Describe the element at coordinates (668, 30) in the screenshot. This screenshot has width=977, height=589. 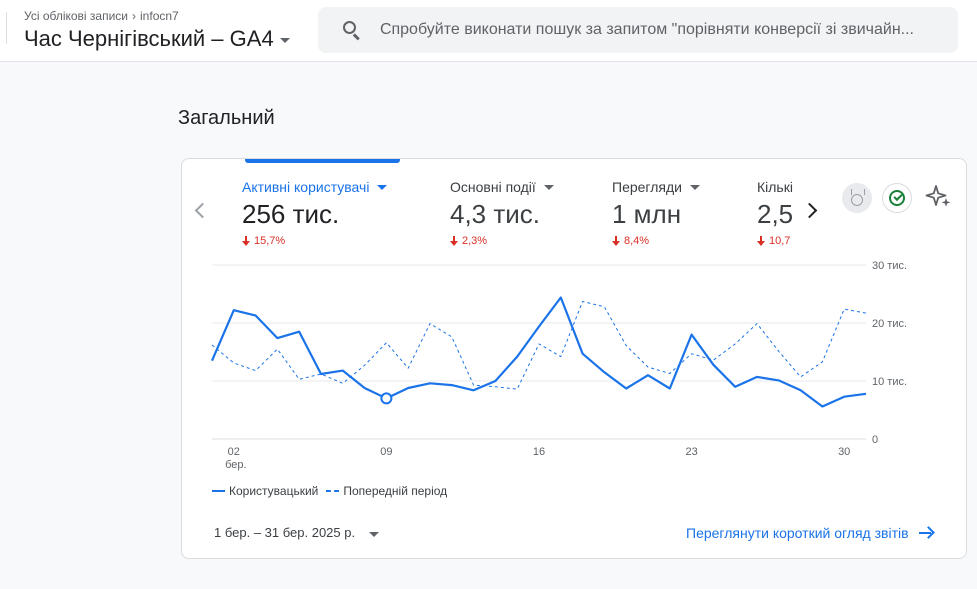
I see `search-input` at that location.